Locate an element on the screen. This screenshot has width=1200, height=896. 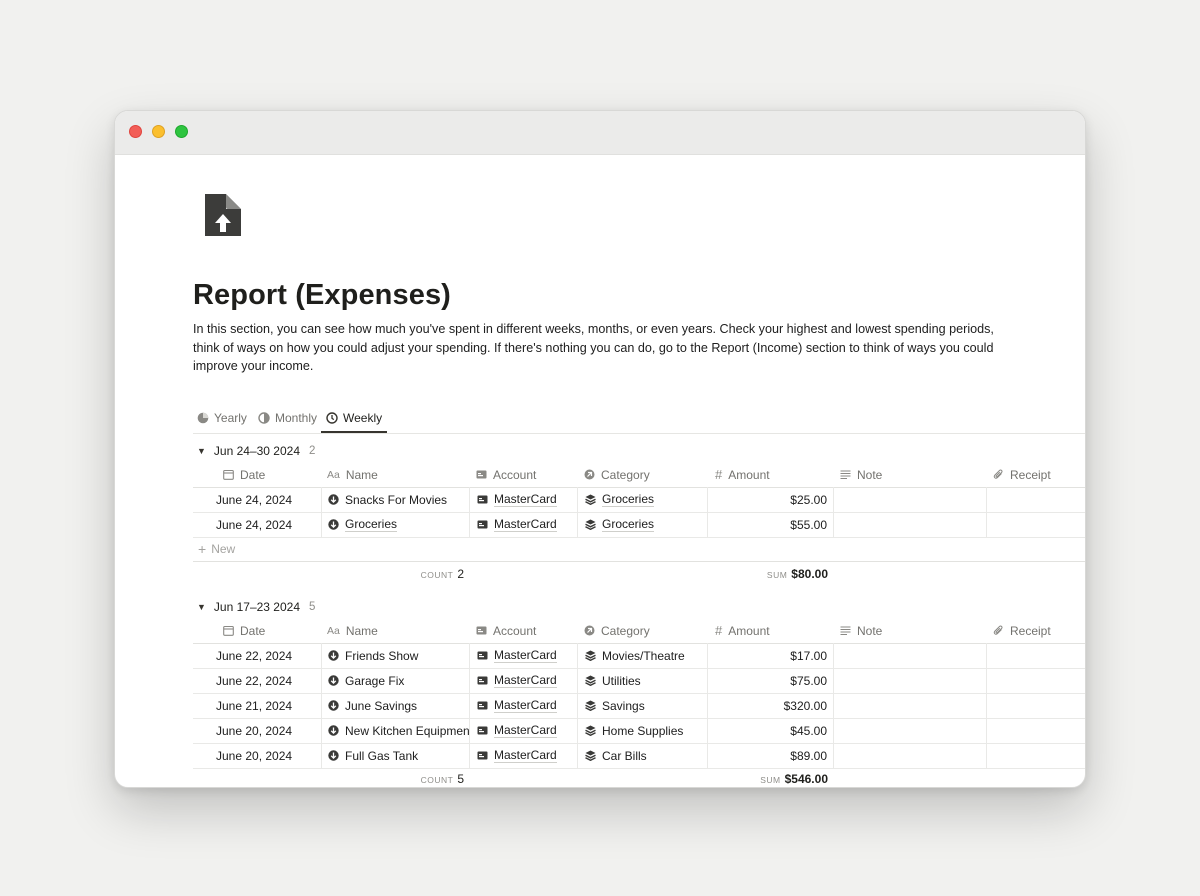
upload-document-icon is located at coordinates (223, 215).